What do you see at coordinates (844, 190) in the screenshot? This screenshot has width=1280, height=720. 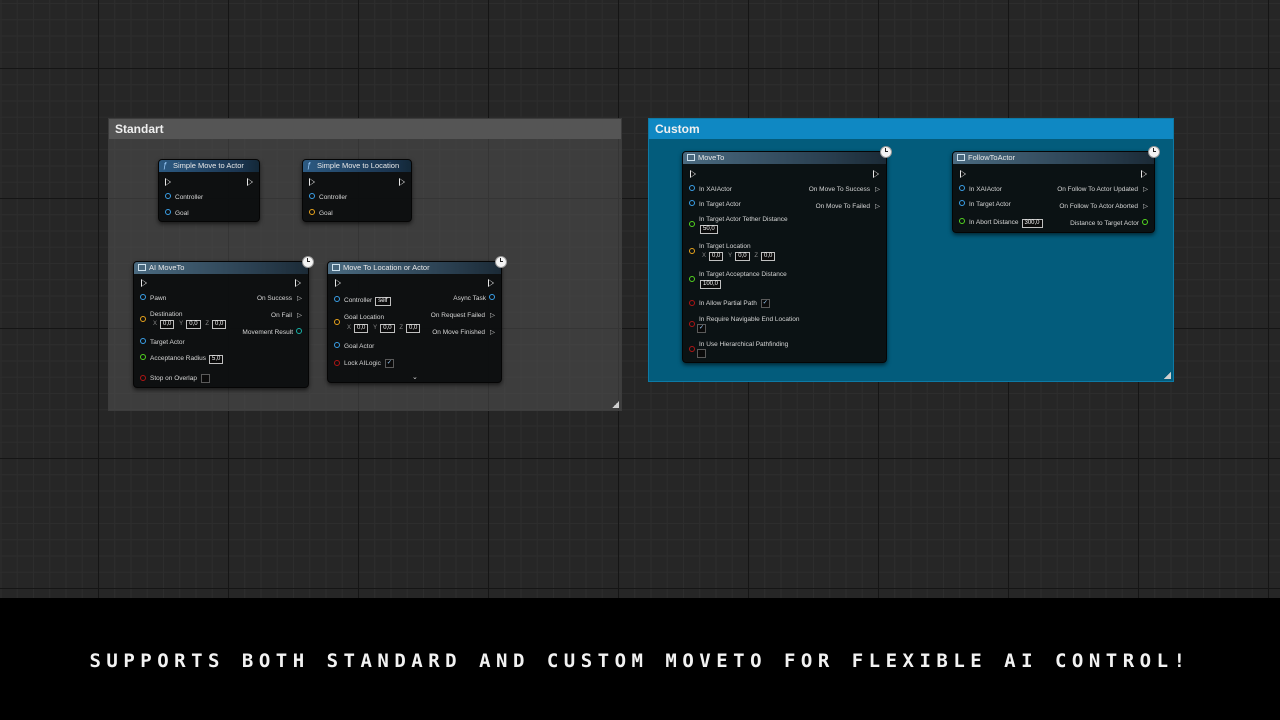 I see `pin-row-on-move-to-success: On Move To Success ▷` at bounding box center [844, 190].